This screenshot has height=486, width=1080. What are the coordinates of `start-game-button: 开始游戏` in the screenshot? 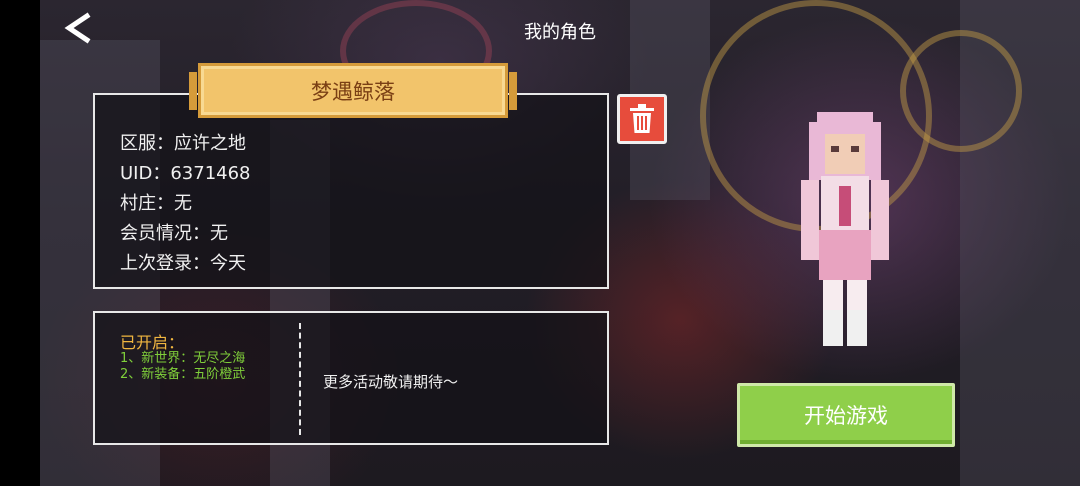 It's located at (846, 415).